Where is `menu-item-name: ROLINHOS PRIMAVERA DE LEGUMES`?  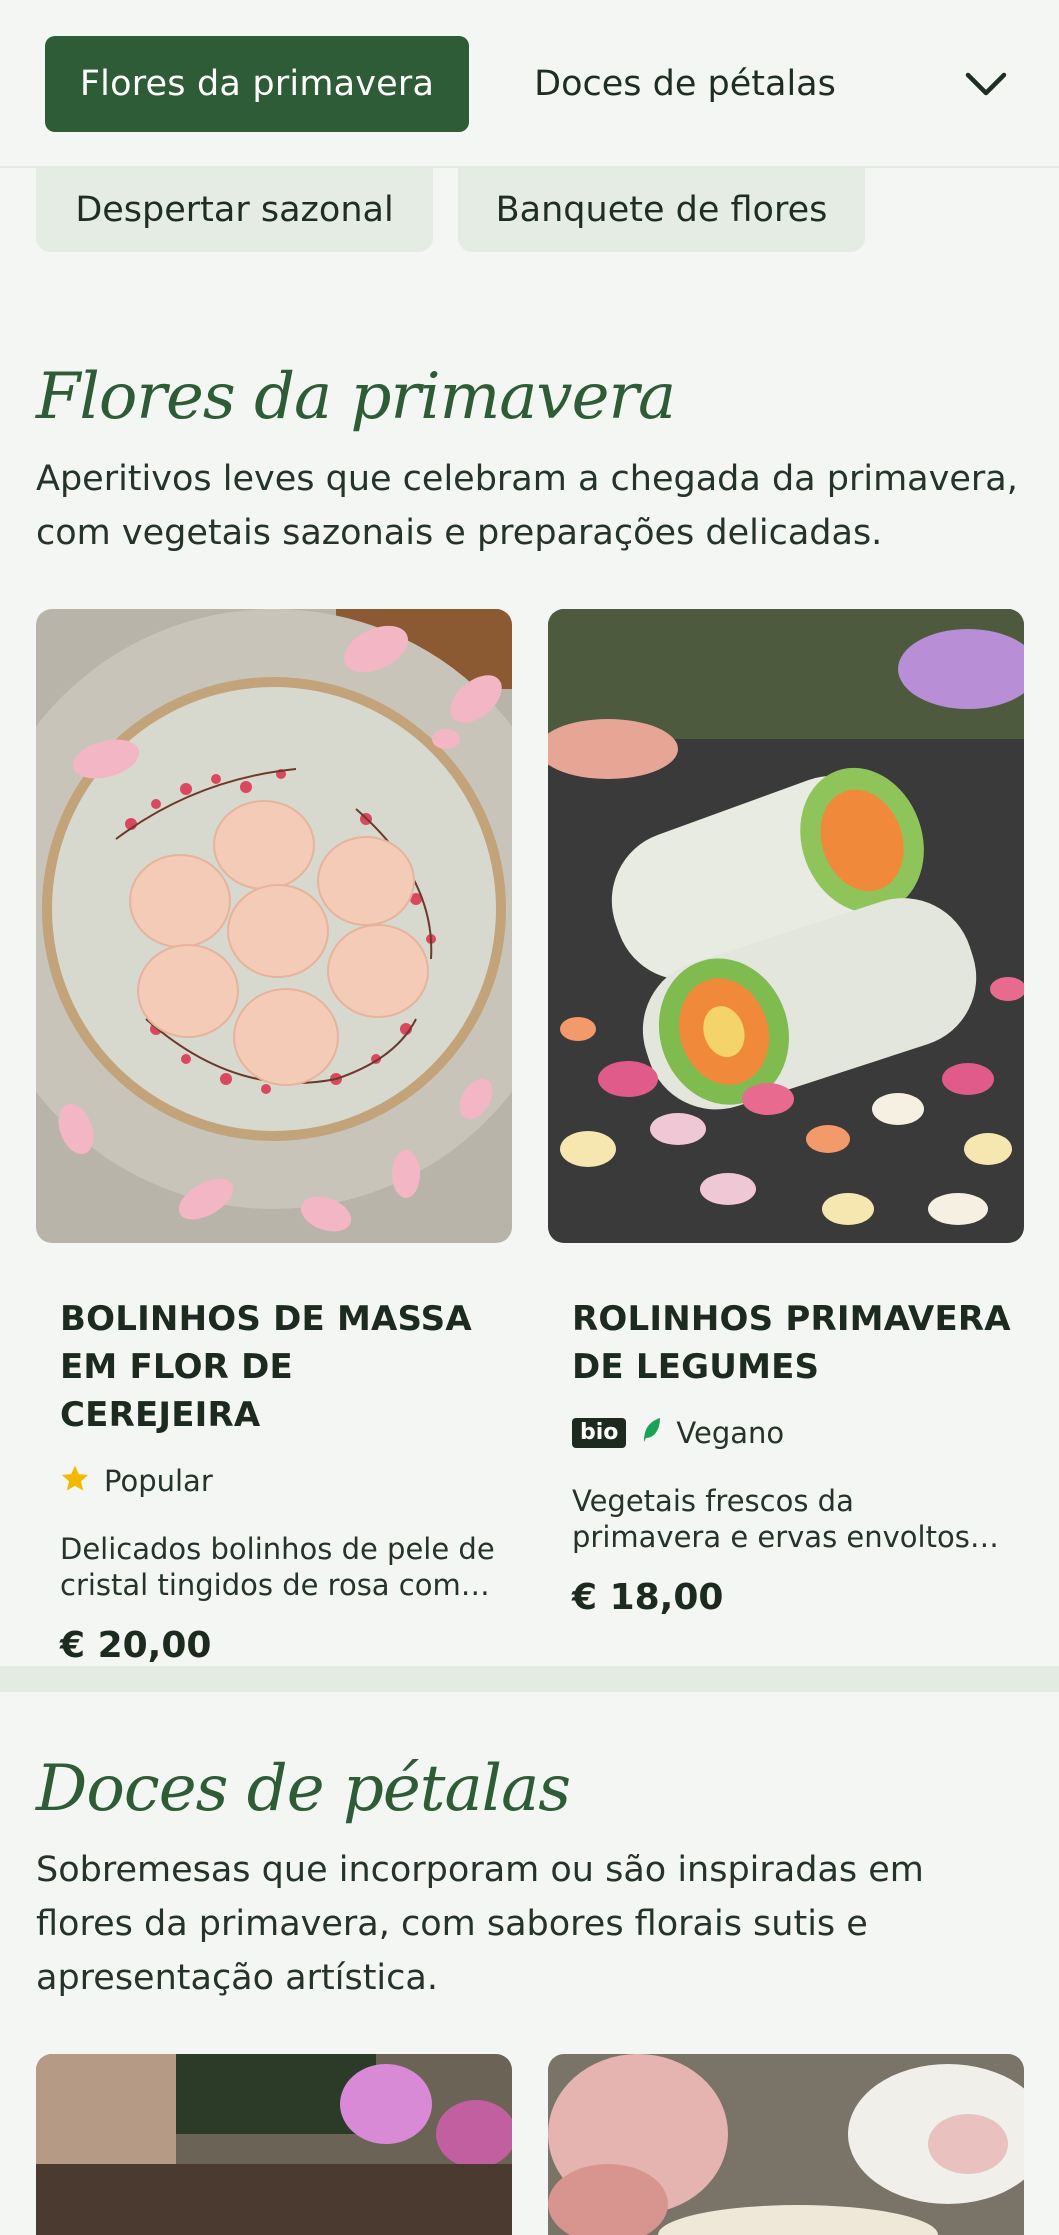
menu-item-name: ROLINHOS PRIMAVERA DE LEGUMES is located at coordinates (791, 1343).